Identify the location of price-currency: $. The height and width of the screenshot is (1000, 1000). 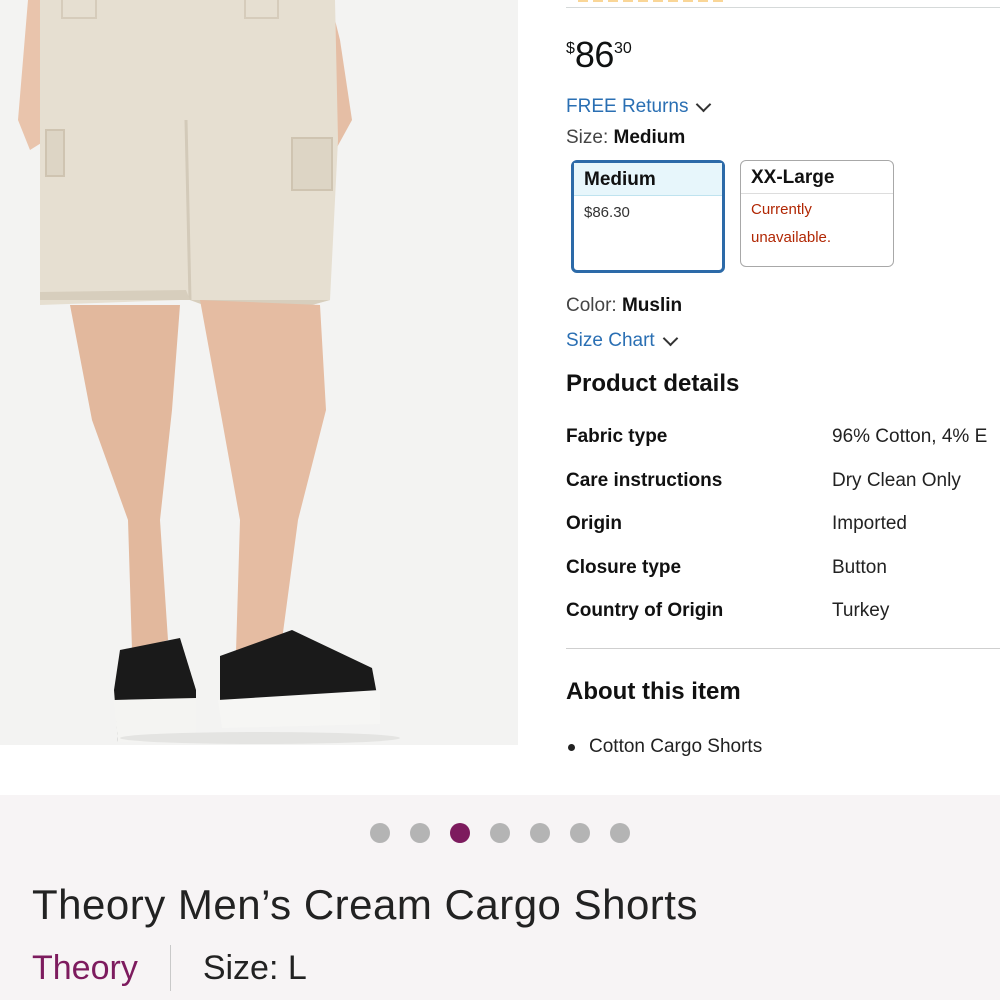
(570, 48).